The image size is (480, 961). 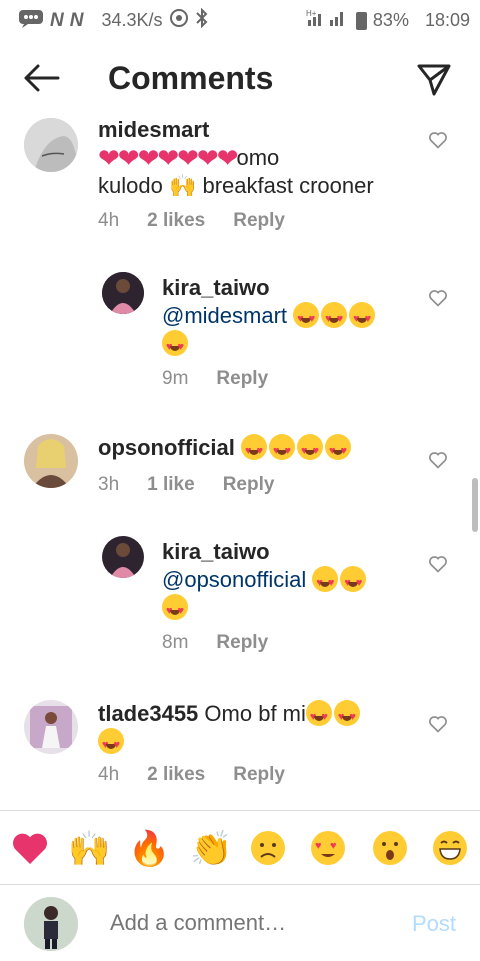 I want to click on comment: opsonofficial 3h 1 like Reply, so click(x=240, y=472).